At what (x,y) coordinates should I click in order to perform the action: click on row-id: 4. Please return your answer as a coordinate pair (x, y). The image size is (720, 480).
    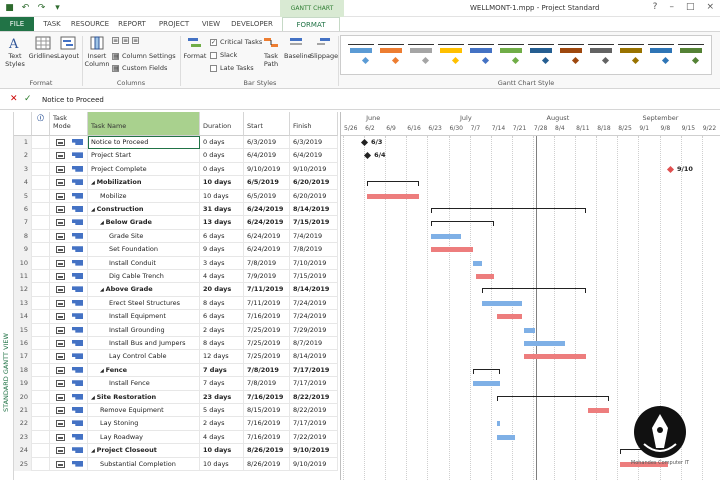
    Looking at the image, I should click on (23, 183).